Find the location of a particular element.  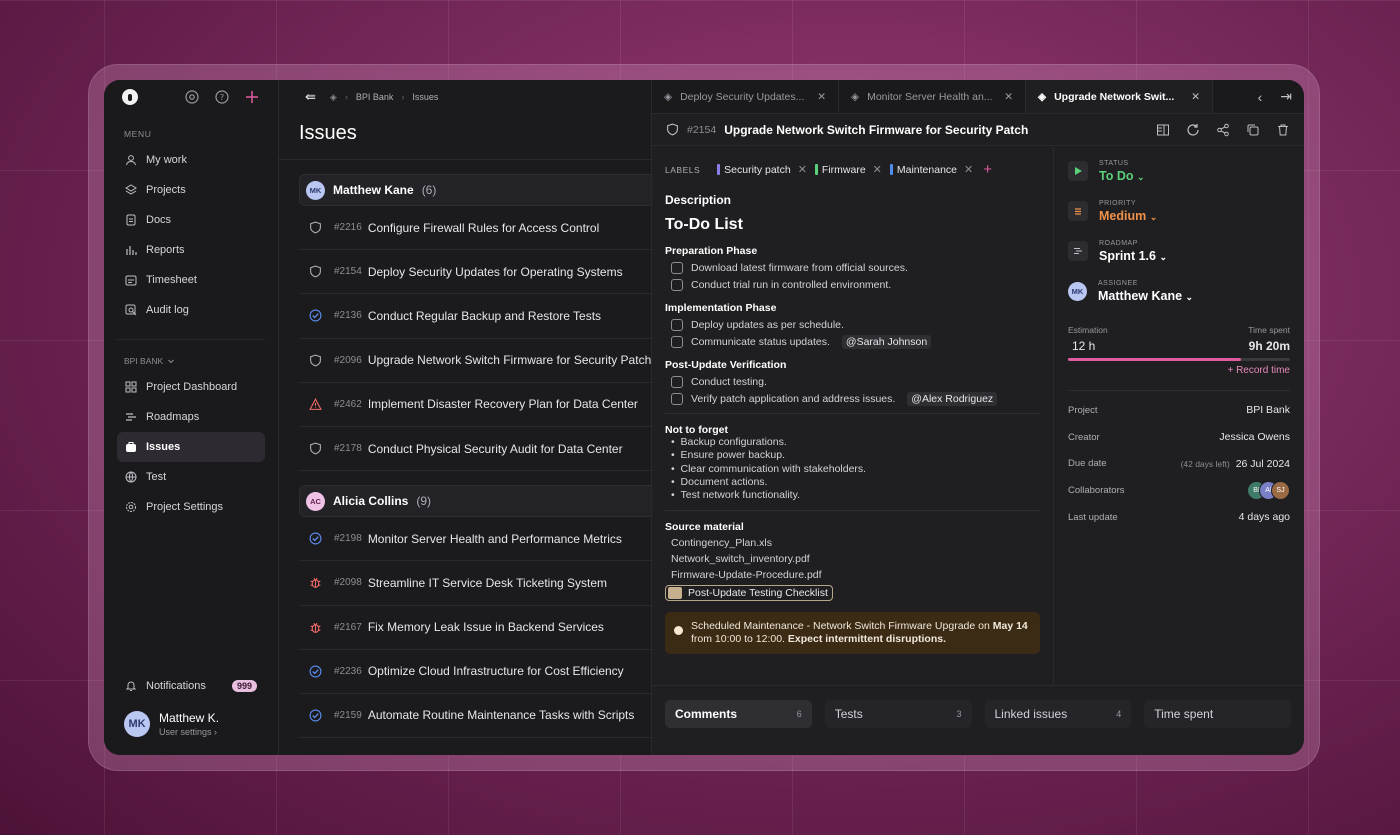

sidebar-item-docs: Docs is located at coordinates (191, 220).